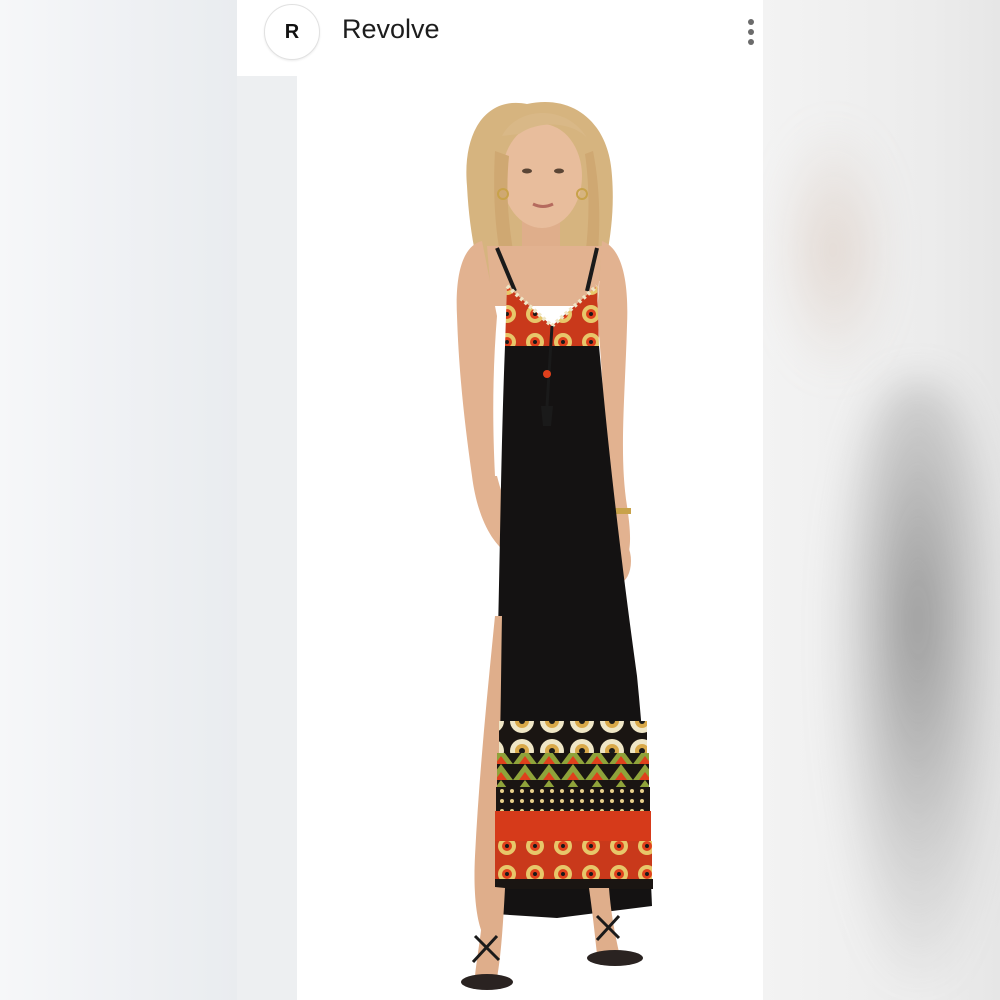 This screenshot has width=1000, height=1000. I want to click on image-side-strip, so click(267, 538).